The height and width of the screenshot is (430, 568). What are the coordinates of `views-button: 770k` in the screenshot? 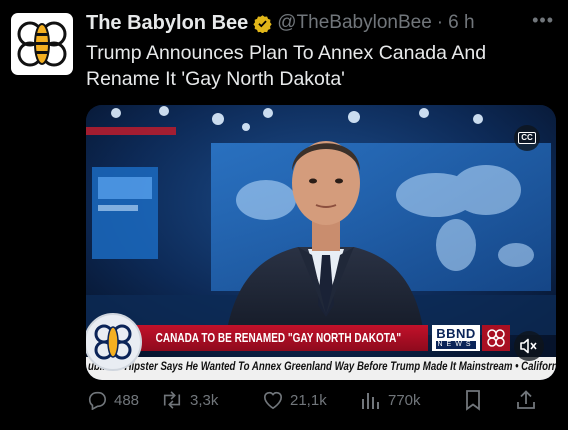 It's located at (412, 400).